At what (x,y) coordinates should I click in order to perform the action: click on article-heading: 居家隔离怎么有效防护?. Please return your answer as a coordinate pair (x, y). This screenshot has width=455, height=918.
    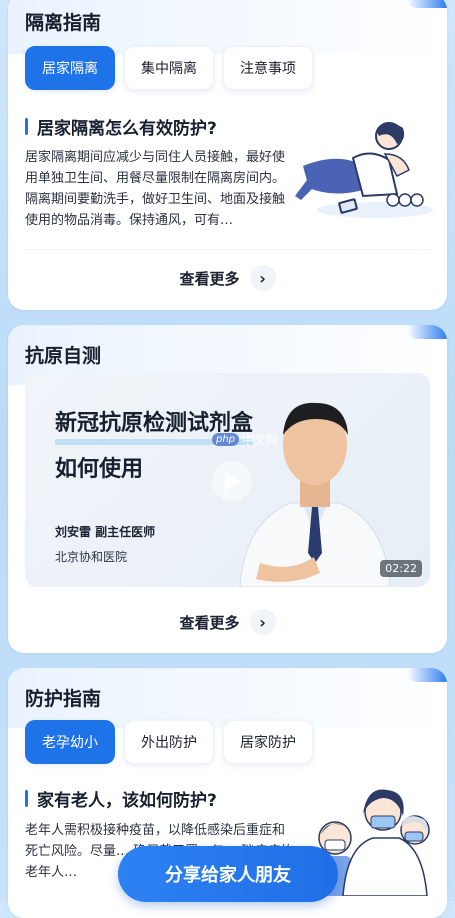
    Looking at the image, I should click on (121, 126).